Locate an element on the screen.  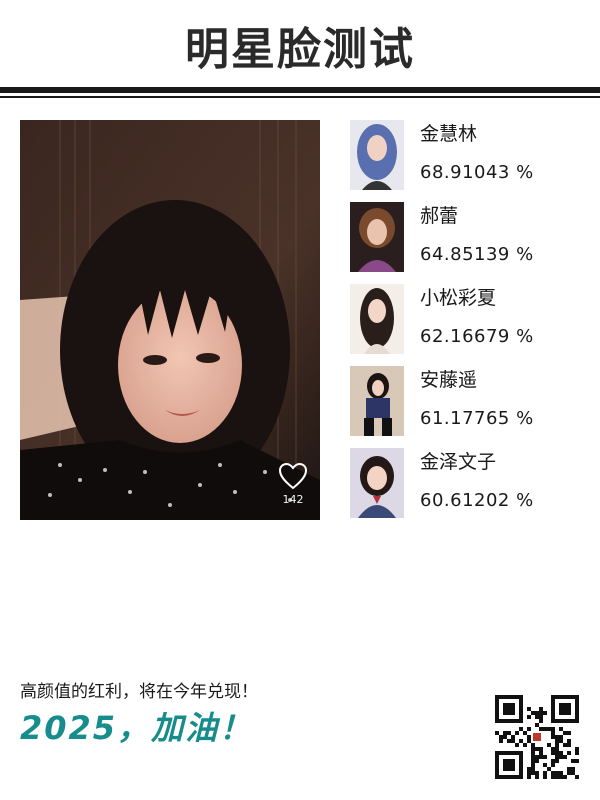
result-name: 小松彩夏 is located at coordinates (458, 298).